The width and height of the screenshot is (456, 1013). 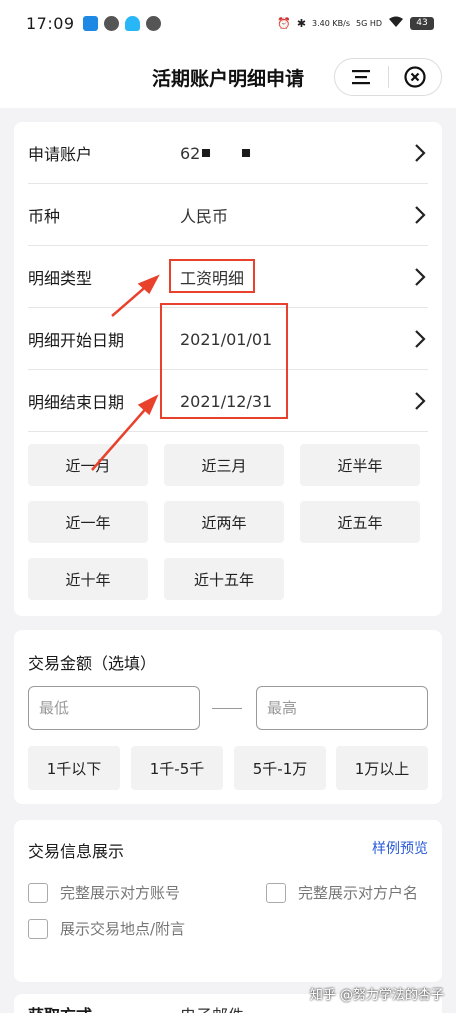 What do you see at coordinates (76, 340) in the screenshot?
I see `row-label: 明细开始日期` at bounding box center [76, 340].